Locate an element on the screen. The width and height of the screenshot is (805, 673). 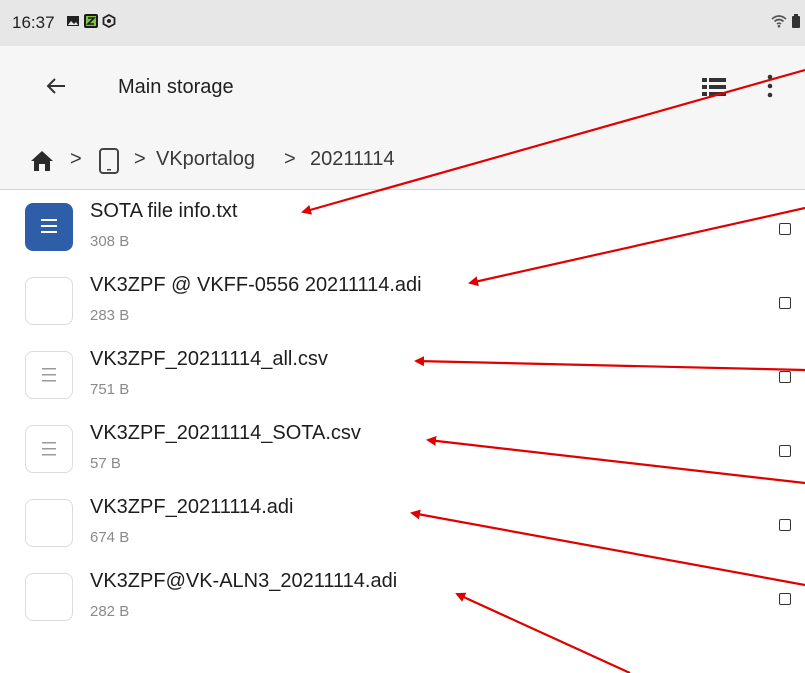
breadcrumb-folder-vkportalog: VKportalog is located at coordinates (205, 159).